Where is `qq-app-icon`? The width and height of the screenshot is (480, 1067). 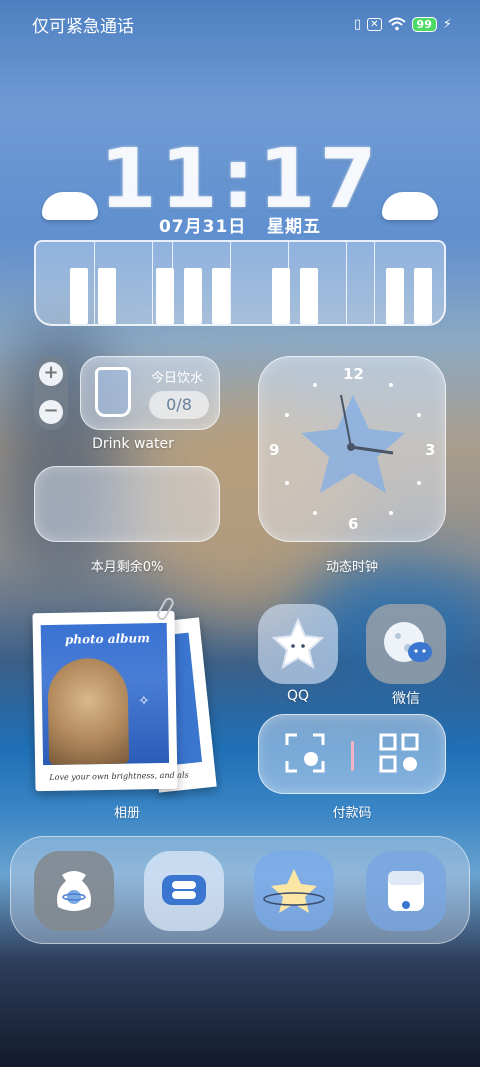 qq-app-icon is located at coordinates (298, 644).